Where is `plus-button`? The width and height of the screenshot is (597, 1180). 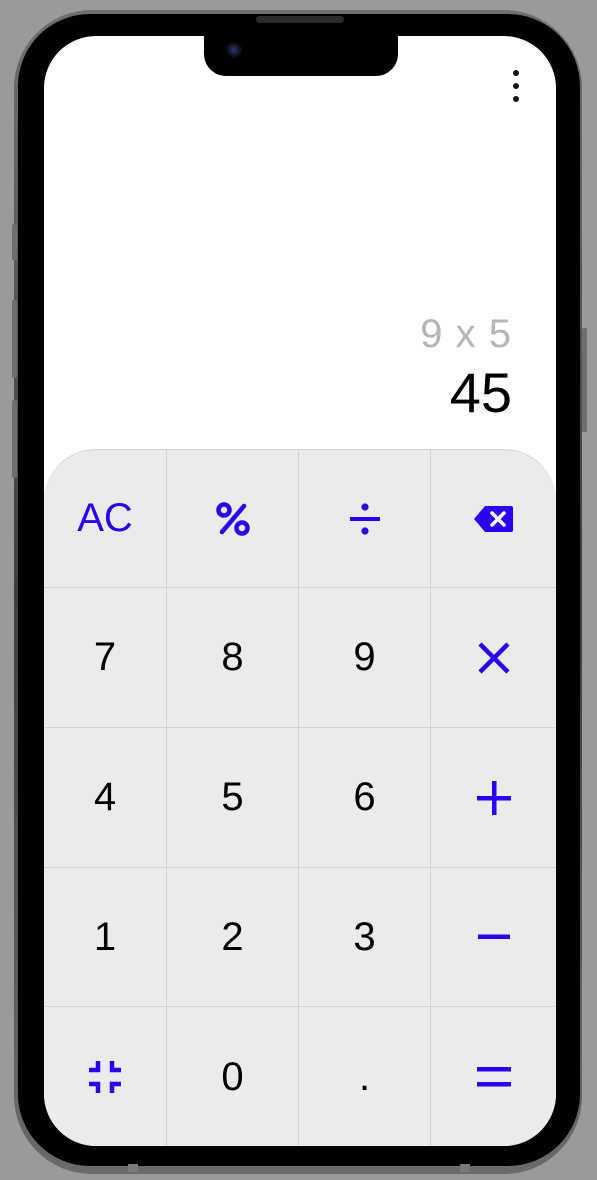 plus-button is located at coordinates (493, 798).